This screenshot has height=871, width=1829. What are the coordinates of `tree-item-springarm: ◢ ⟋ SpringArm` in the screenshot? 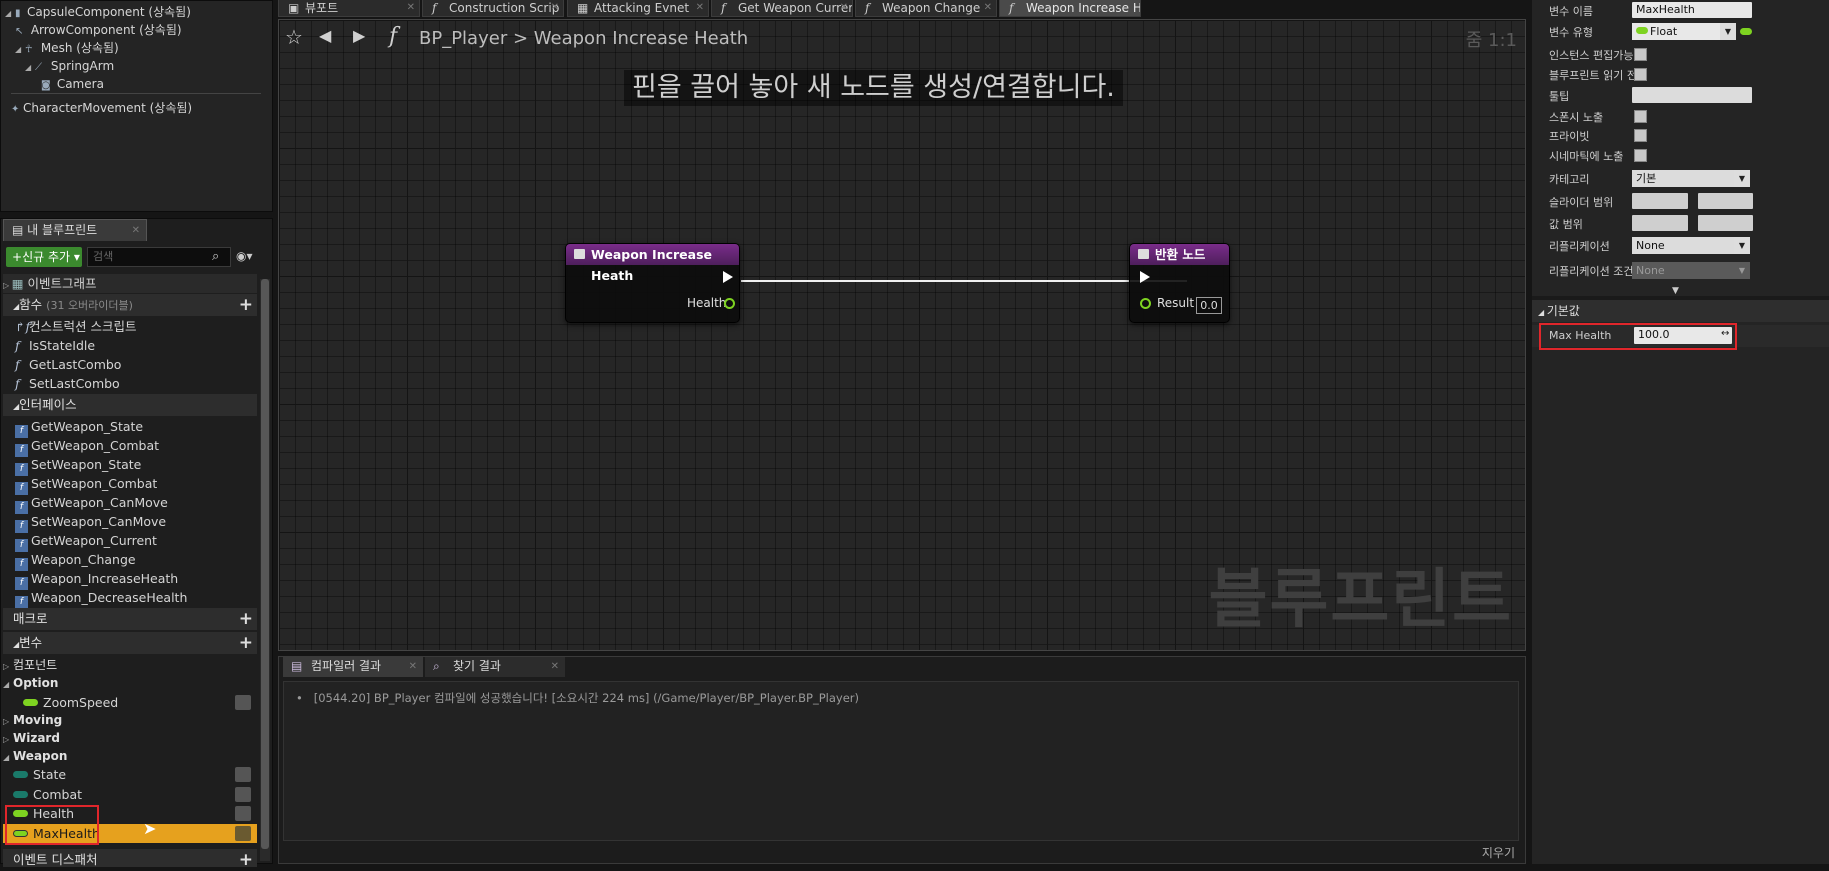 It's located at (69, 66).